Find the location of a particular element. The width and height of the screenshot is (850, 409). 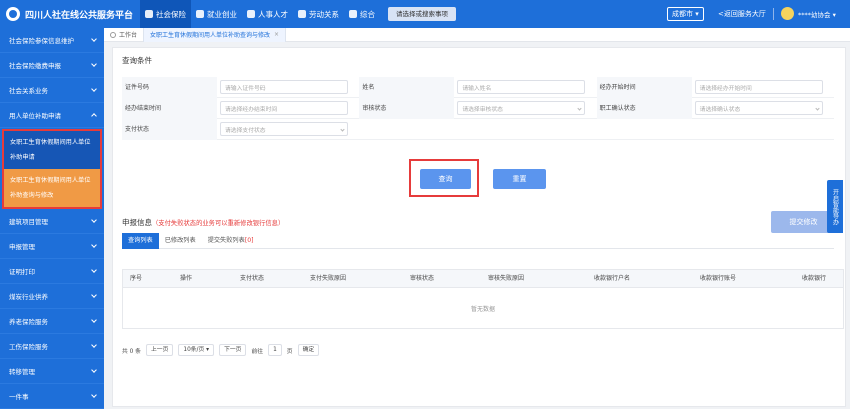

sidebar-item-transfer: 转移管理 is located at coordinates (52, 371).